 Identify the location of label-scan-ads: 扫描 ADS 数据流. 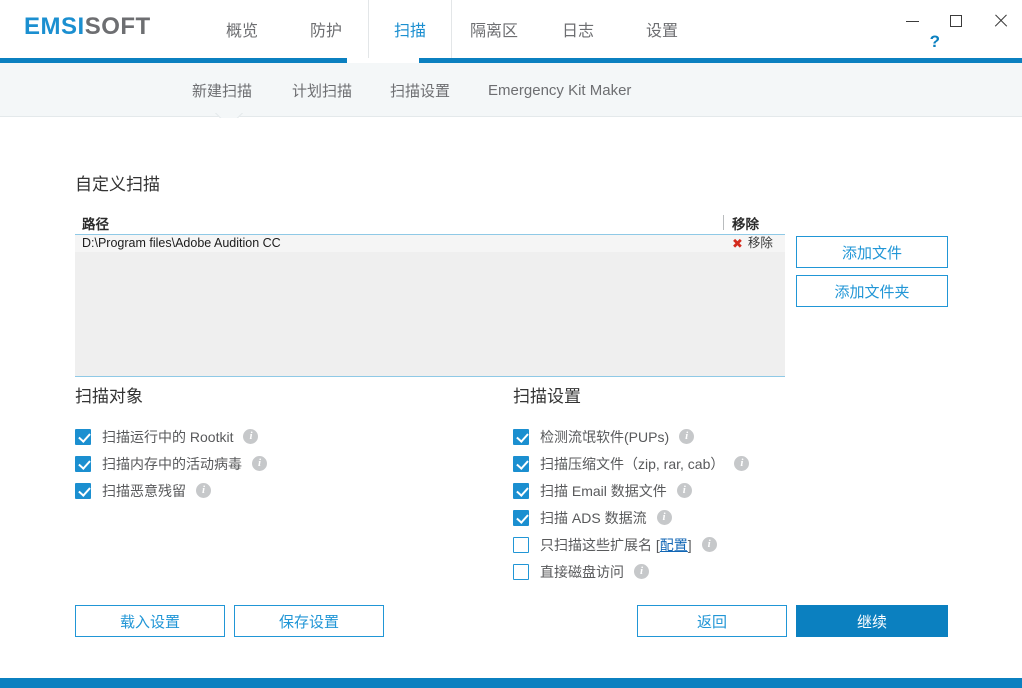
(593, 517).